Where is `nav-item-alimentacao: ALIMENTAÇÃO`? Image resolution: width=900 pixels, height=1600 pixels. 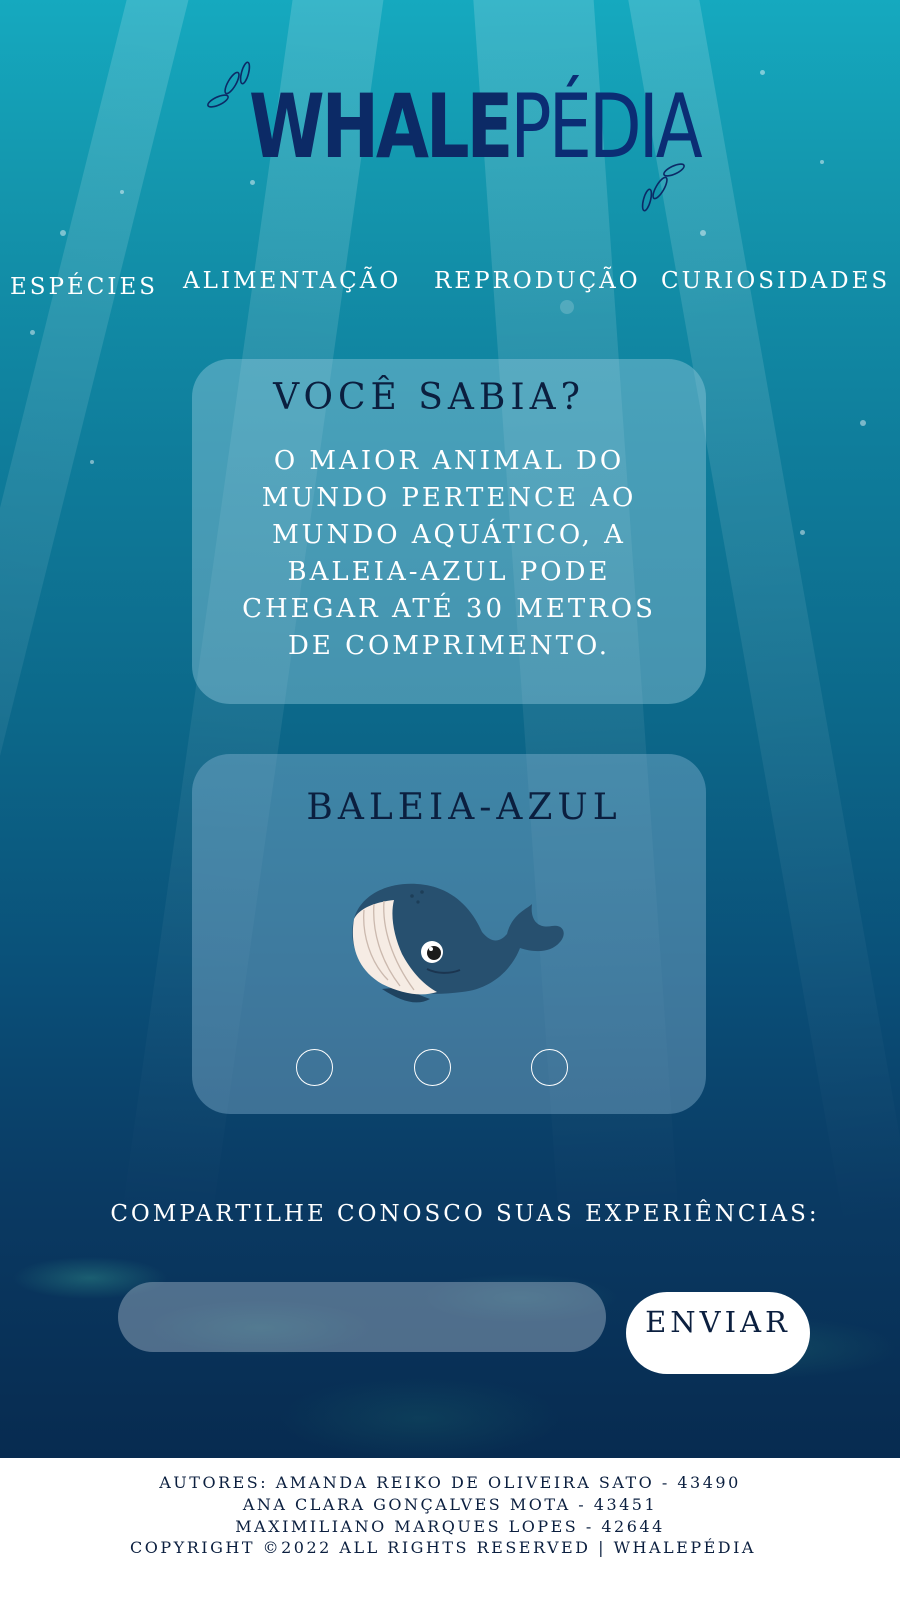
nav-item-alimentacao: ALIMENTAÇÃO is located at coordinates (292, 281).